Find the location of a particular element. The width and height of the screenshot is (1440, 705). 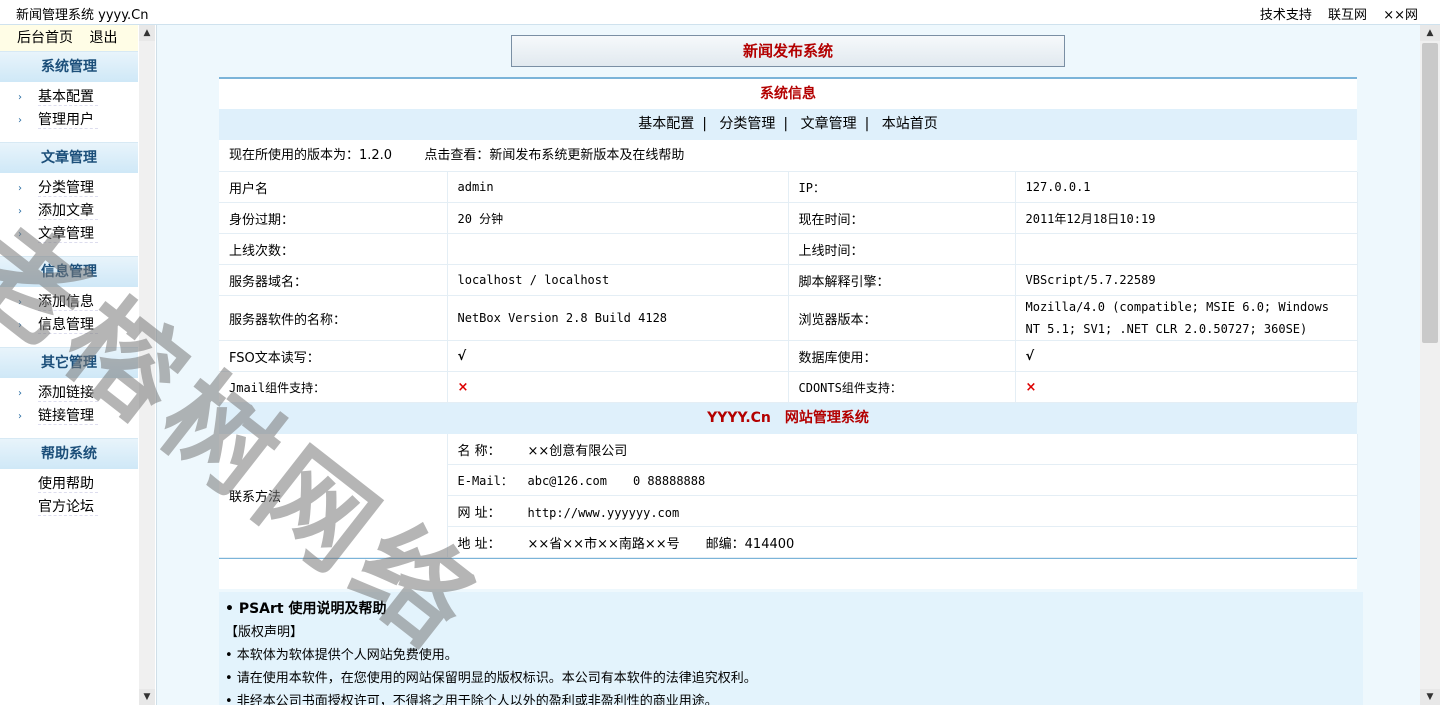

link-tech-support: 技术支持 is located at coordinates (1286, 15).